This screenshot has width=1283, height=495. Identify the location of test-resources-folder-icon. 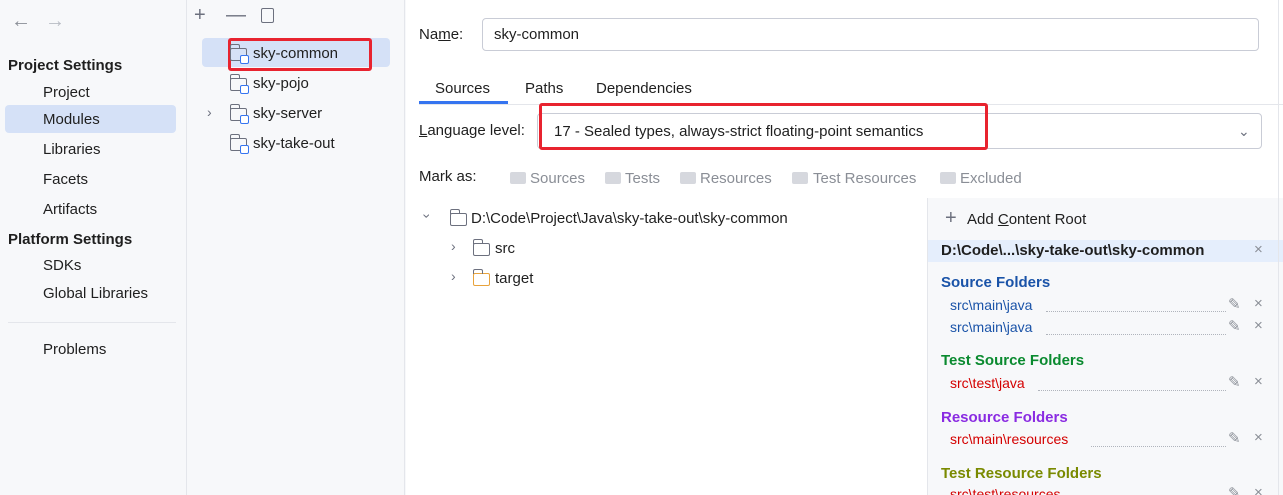
(800, 178).